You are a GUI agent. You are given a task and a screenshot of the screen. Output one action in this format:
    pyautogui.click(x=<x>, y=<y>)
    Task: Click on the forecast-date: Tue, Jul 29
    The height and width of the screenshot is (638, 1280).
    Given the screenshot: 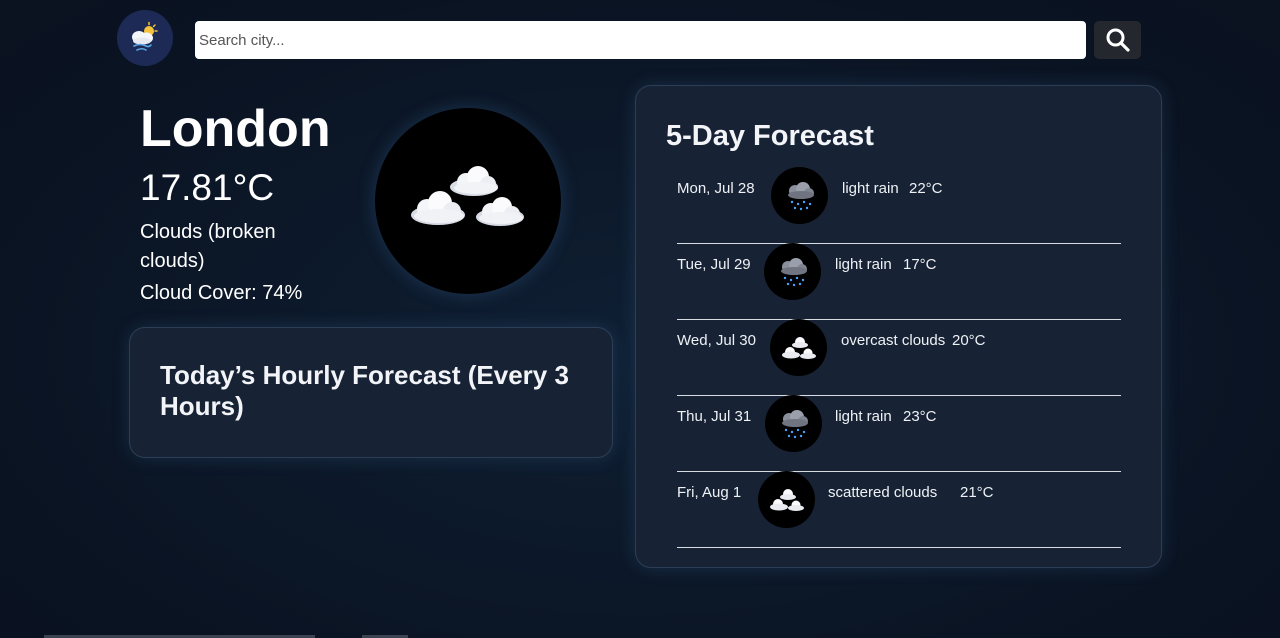 What is the action you would take?
    pyautogui.click(x=714, y=264)
    